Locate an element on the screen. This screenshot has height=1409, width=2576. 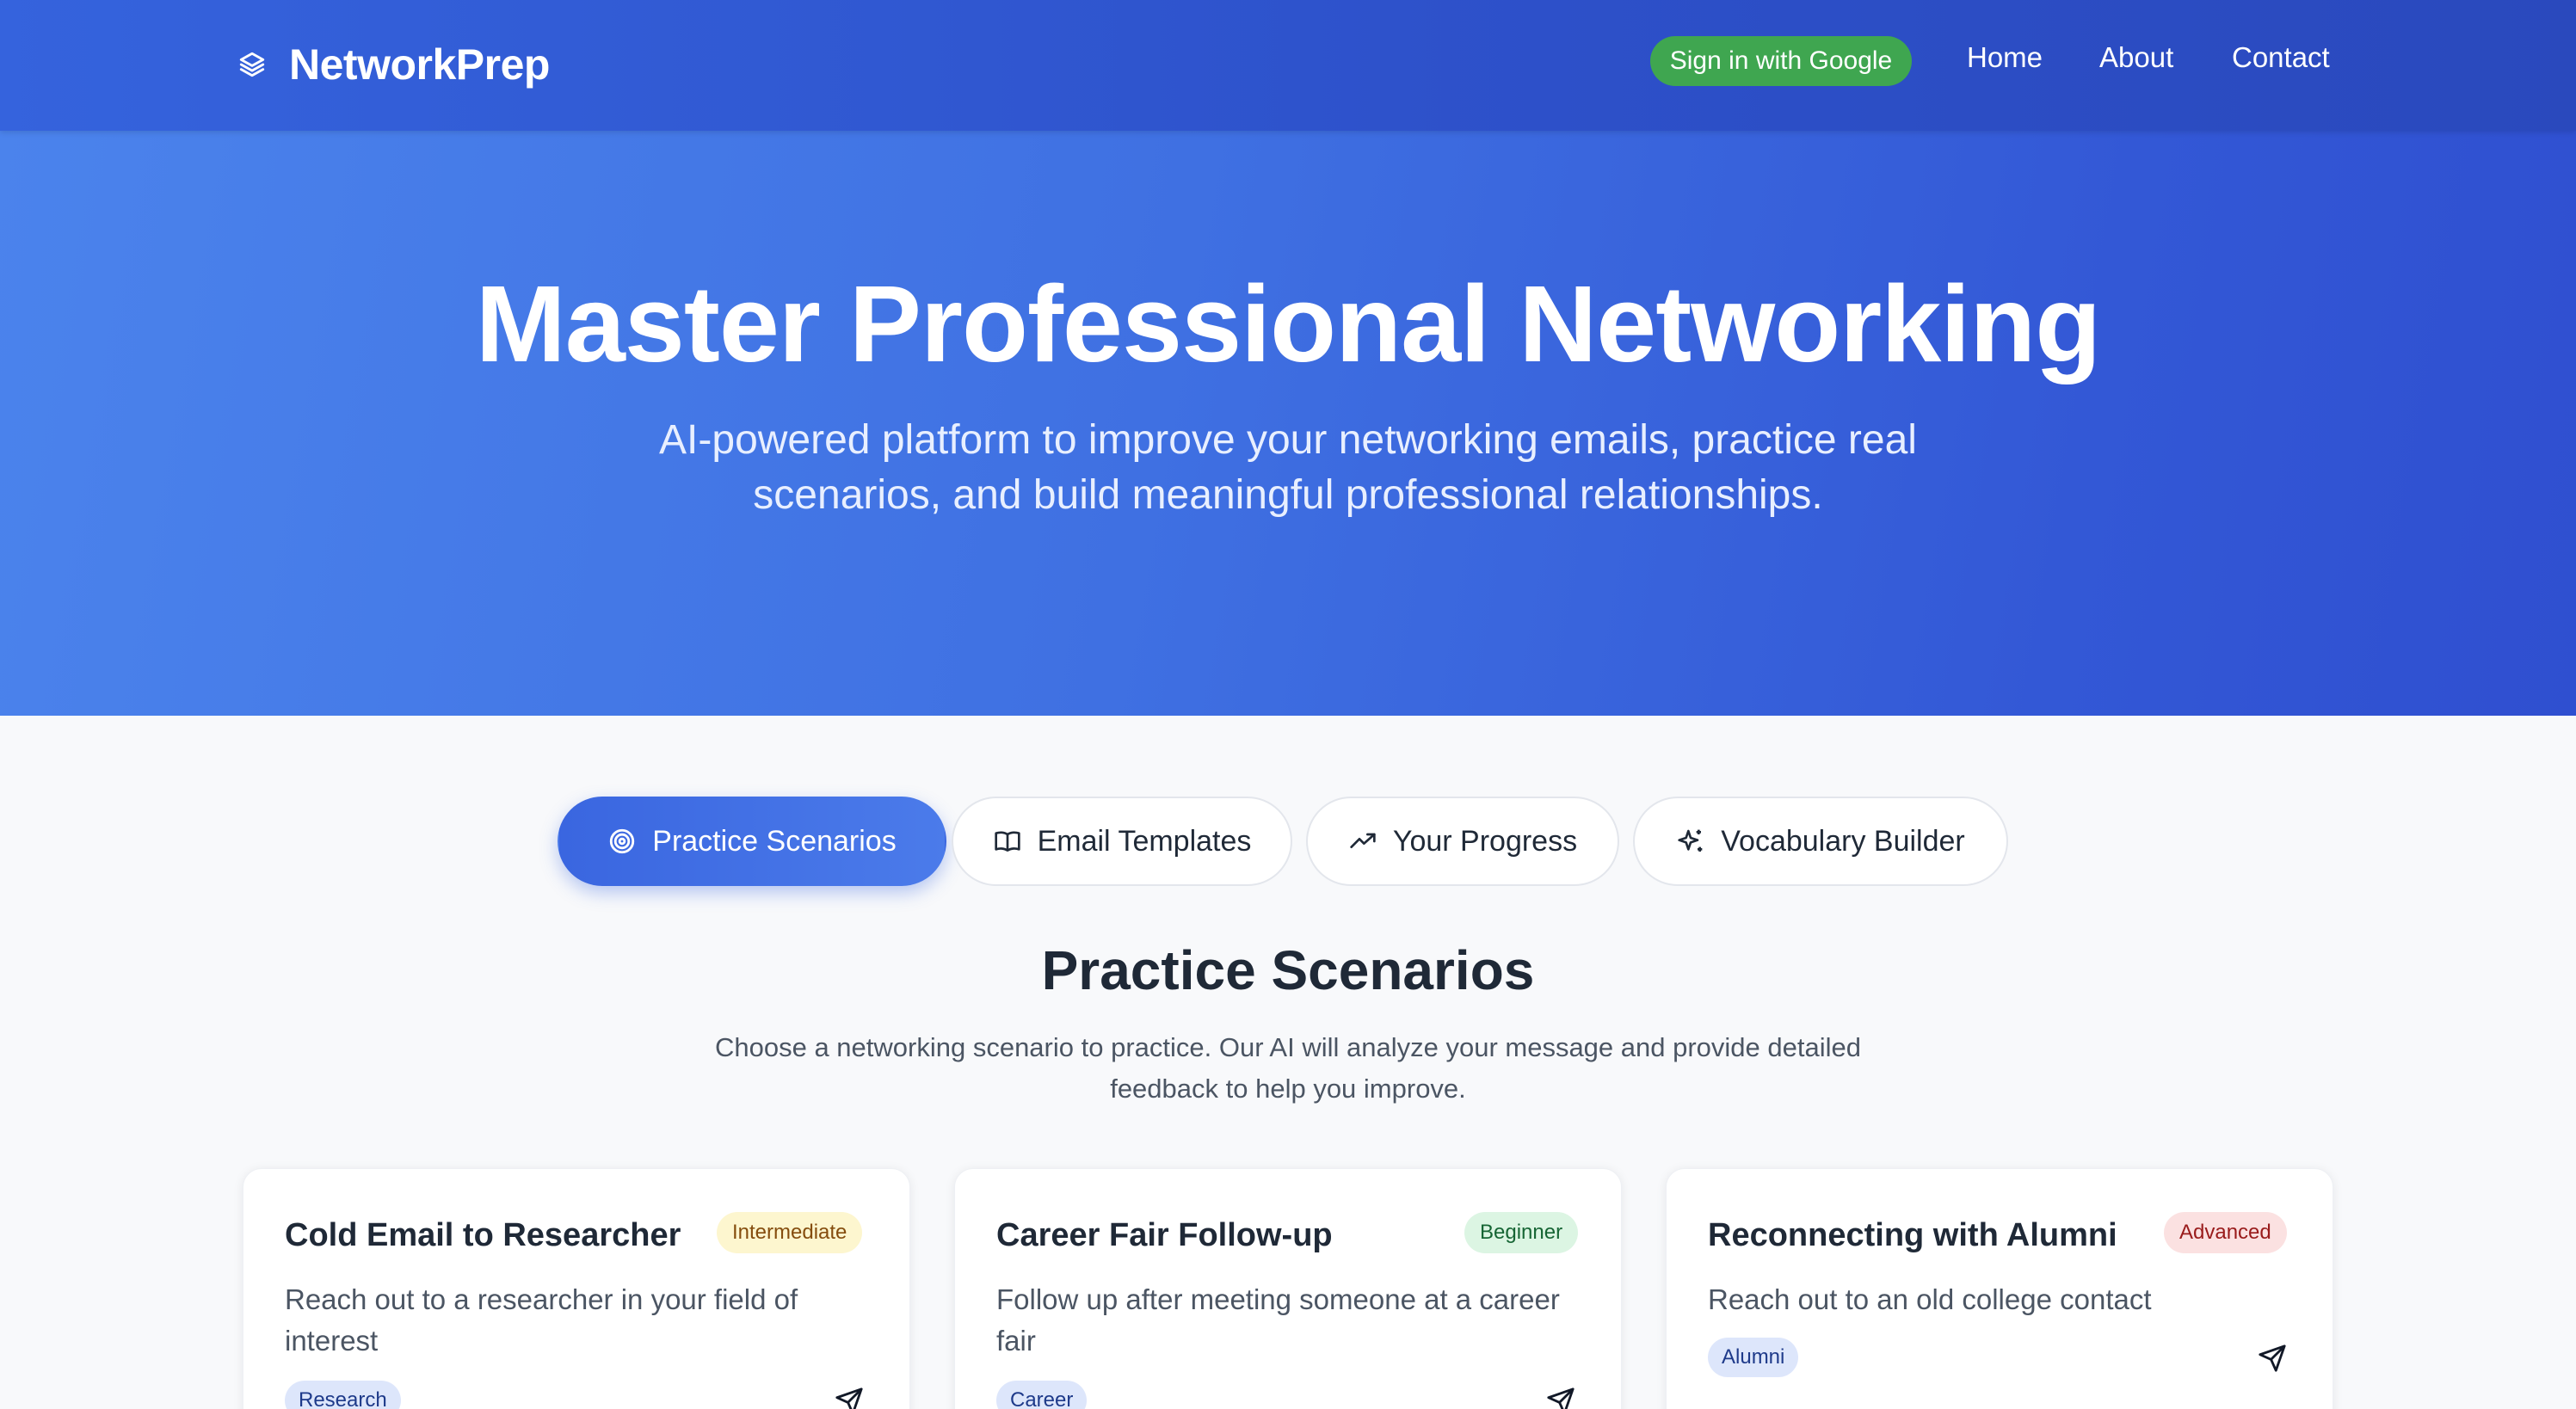
tab-label: Email Templates is located at coordinates (1144, 841).